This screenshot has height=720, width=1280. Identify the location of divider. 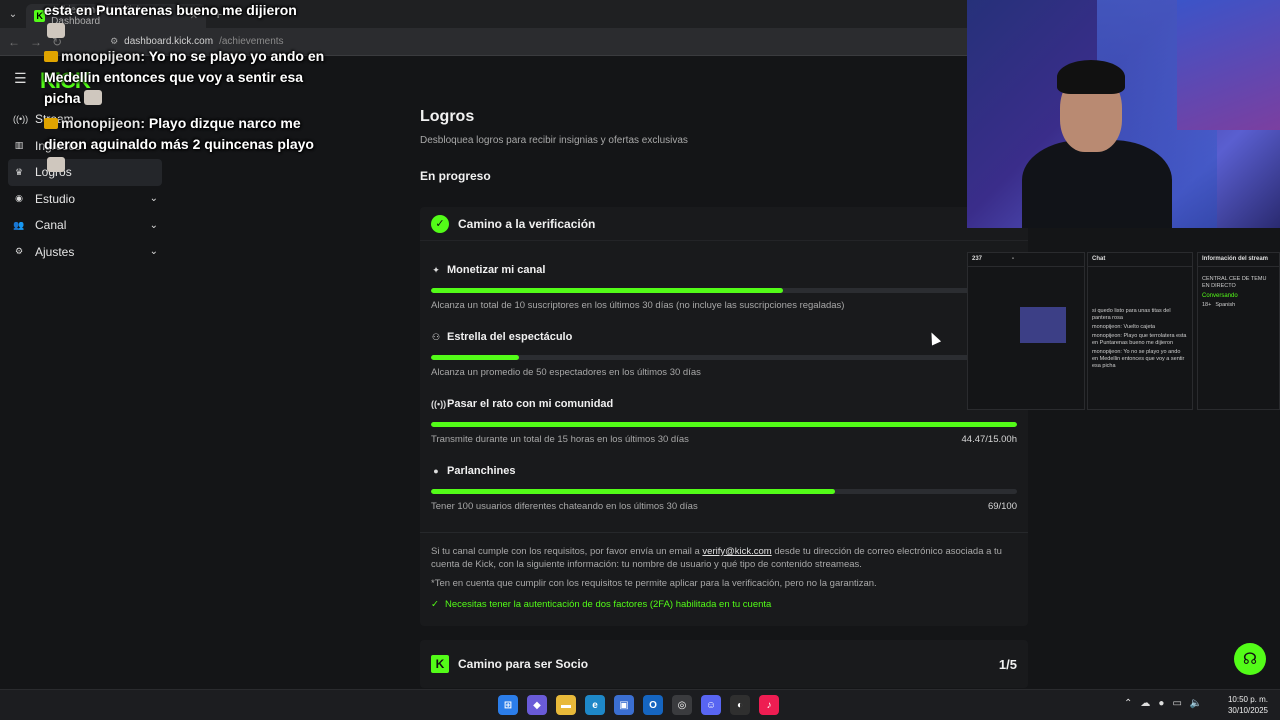
(724, 532).